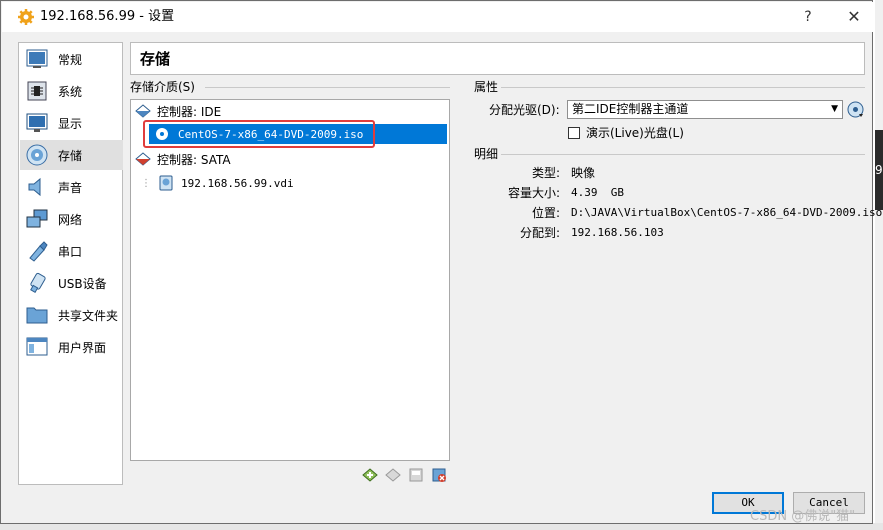 This screenshot has width=883, height=530. Describe the element at coordinates (705, 109) in the screenshot. I see `optical-drive-select: 第二IDE控制器主通道 ▼` at that location.